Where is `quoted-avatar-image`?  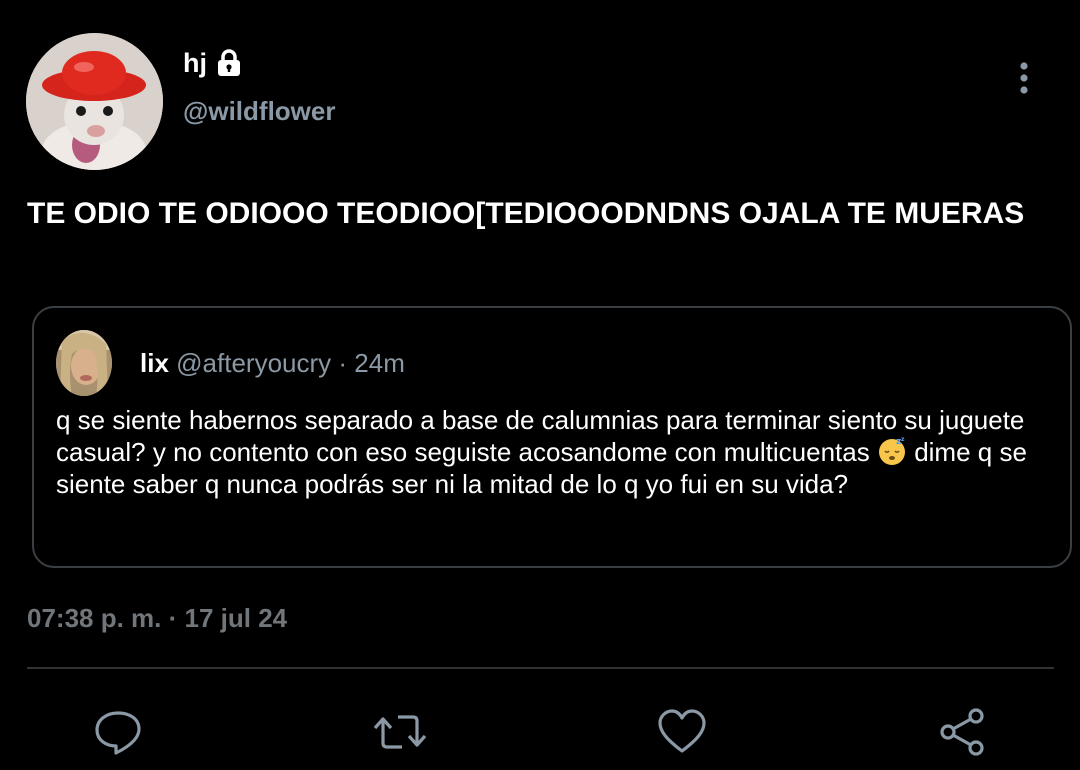 quoted-avatar-image is located at coordinates (84, 363).